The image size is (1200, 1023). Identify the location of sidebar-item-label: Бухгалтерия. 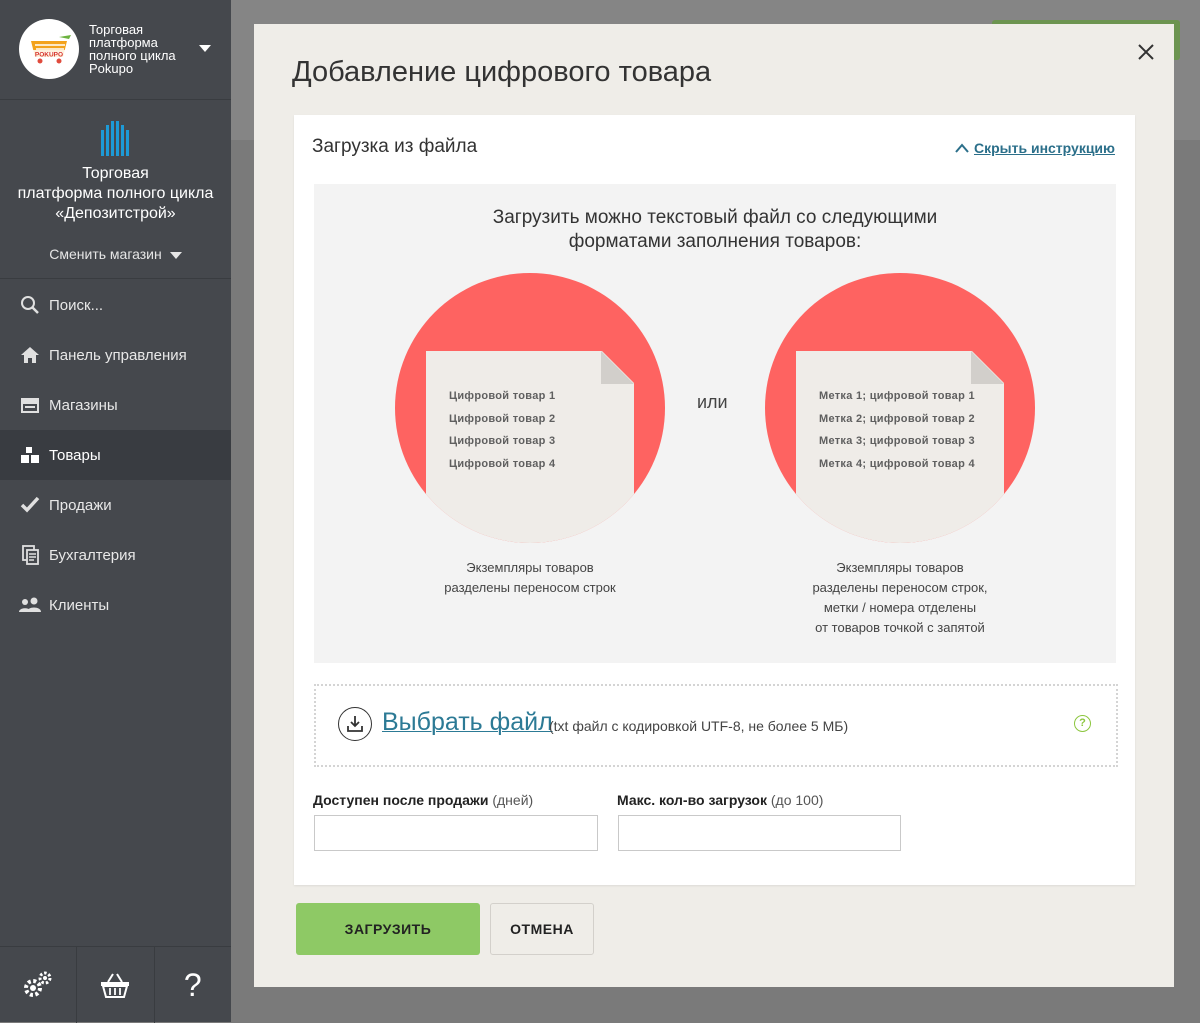
(92, 555).